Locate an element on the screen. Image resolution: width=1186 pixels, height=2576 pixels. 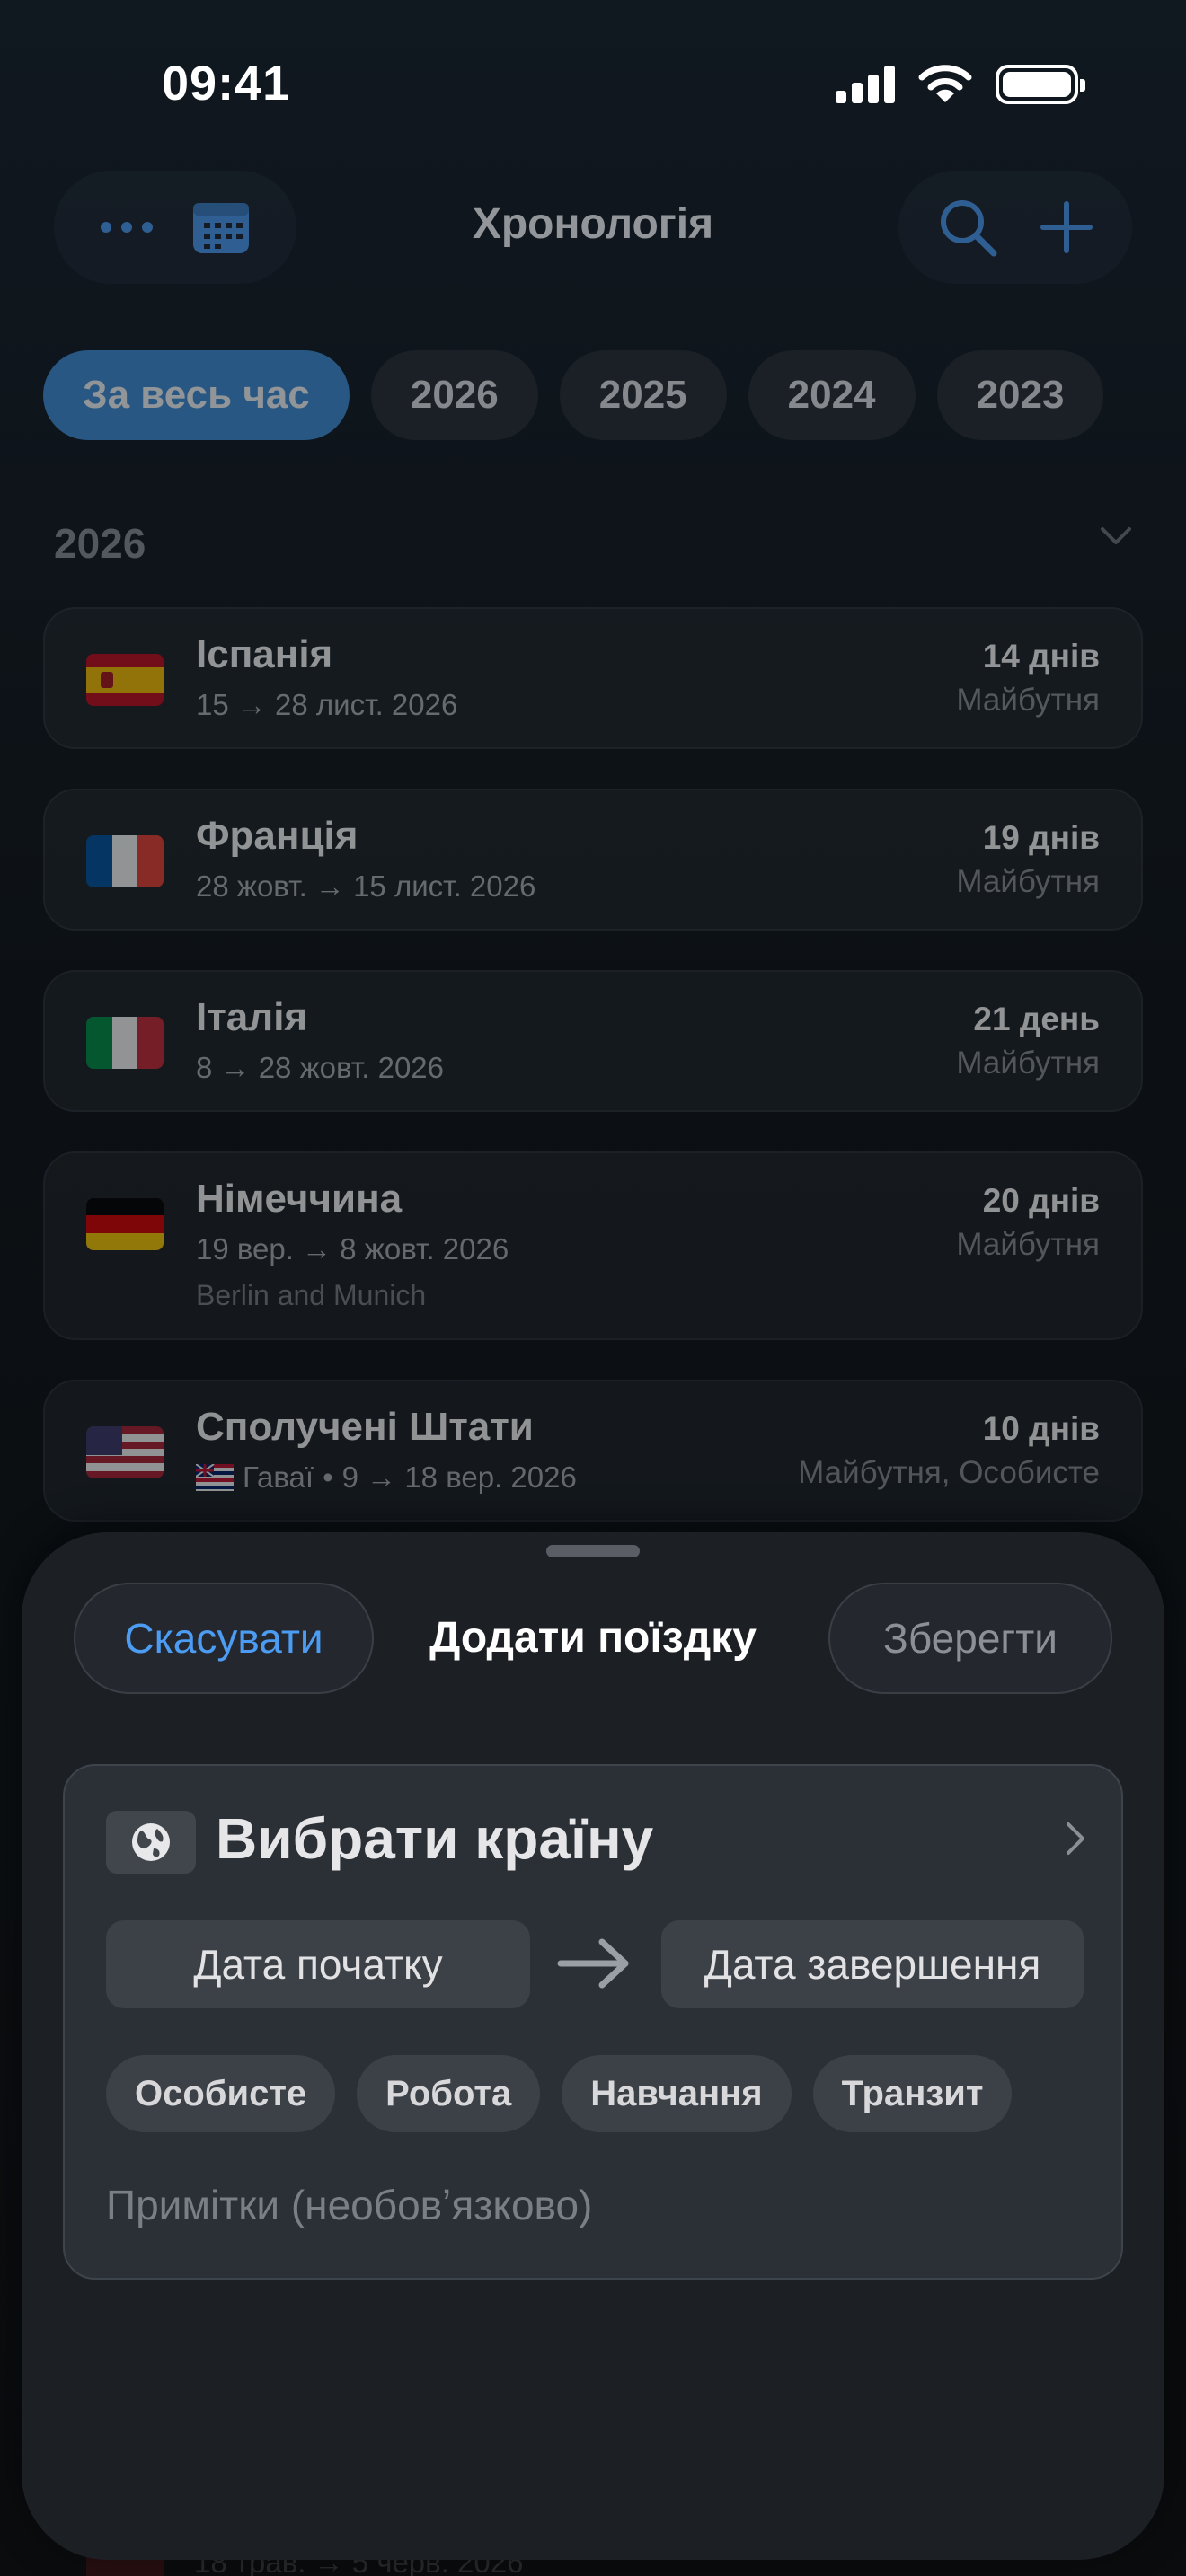
germany-flag-icon is located at coordinates (125, 1224).